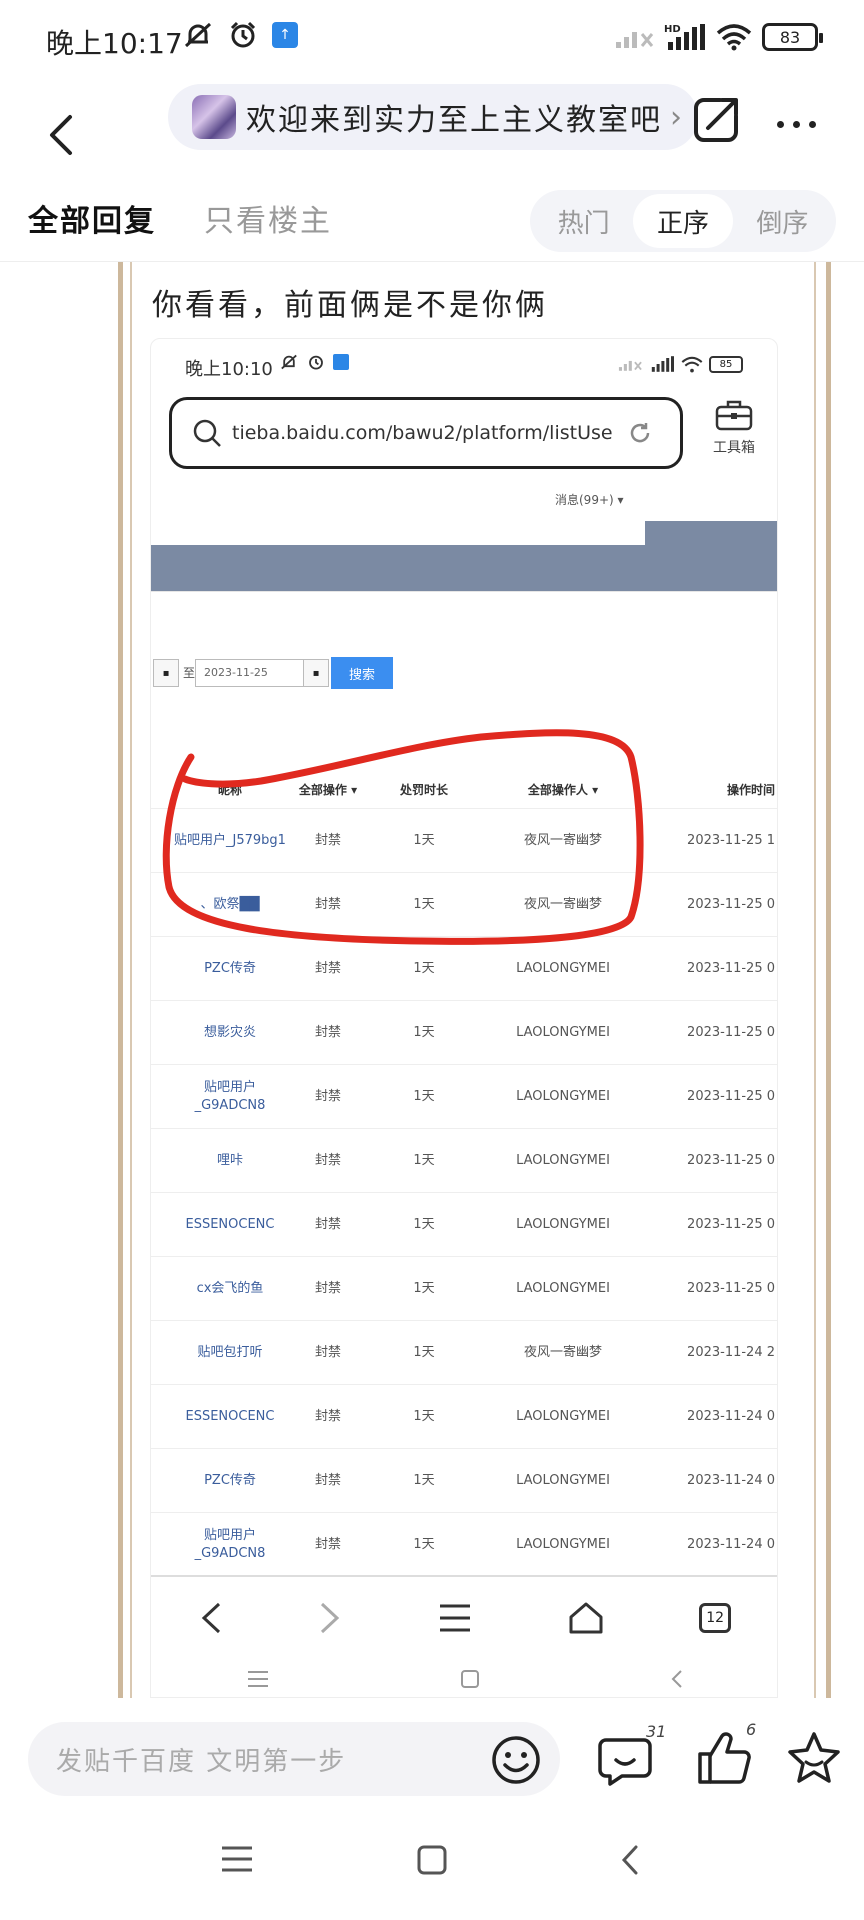  I want to click on sort-ascending: 正序, so click(683, 221).